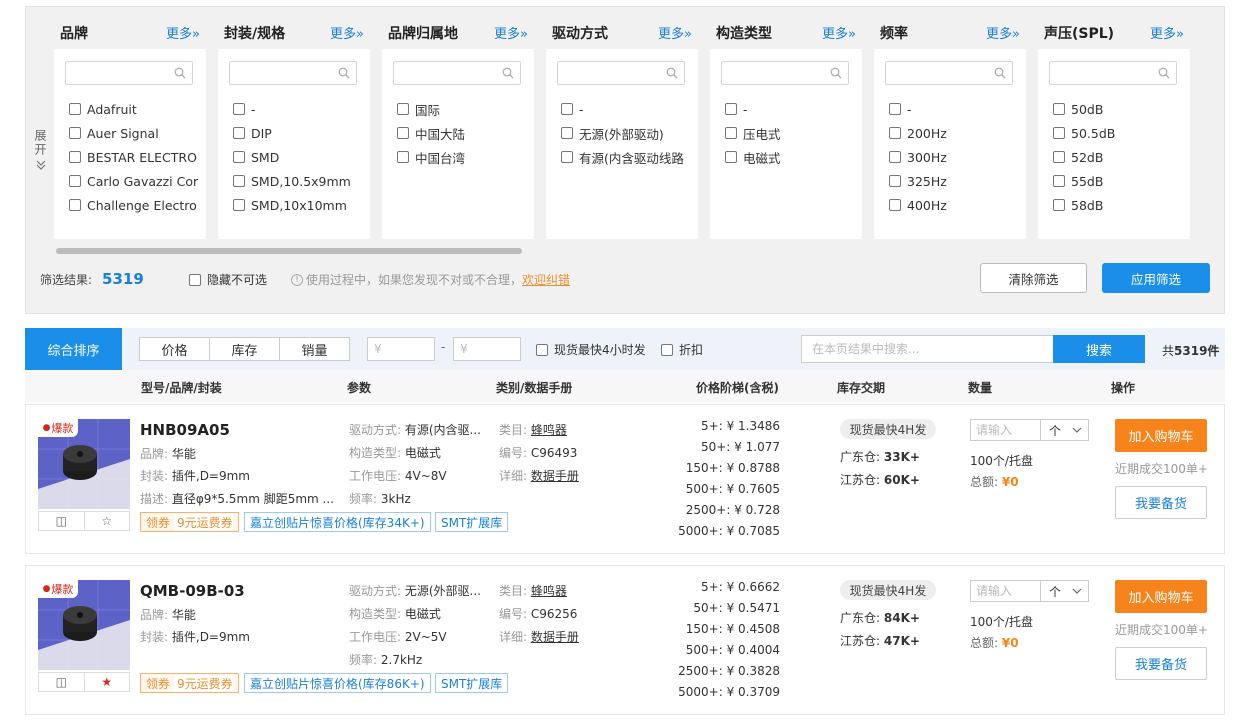  I want to click on total-prefix: 共, so click(1168, 351).